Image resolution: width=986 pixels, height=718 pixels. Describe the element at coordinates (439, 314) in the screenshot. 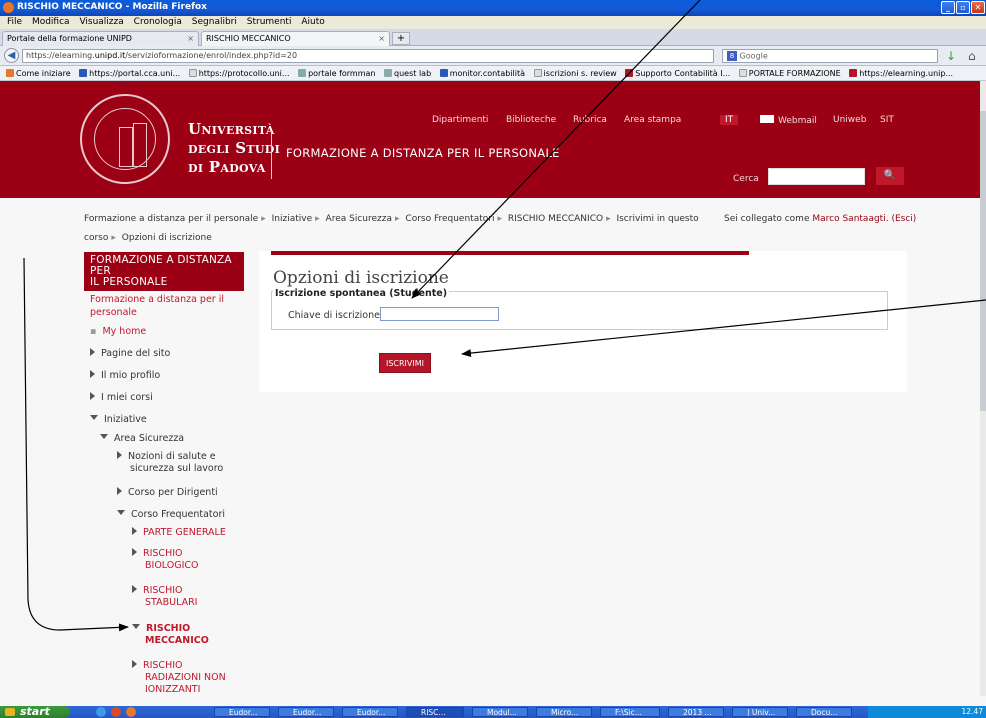

I see `enrol-key-input` at that location.